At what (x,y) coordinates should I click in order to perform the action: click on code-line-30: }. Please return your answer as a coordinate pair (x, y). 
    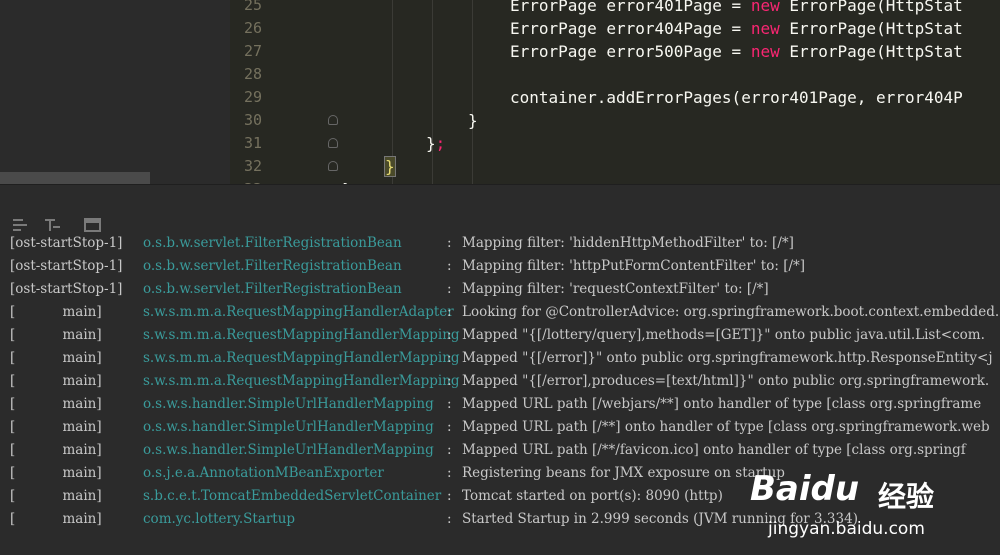
    Looking at the image, I should click on (473, 120).